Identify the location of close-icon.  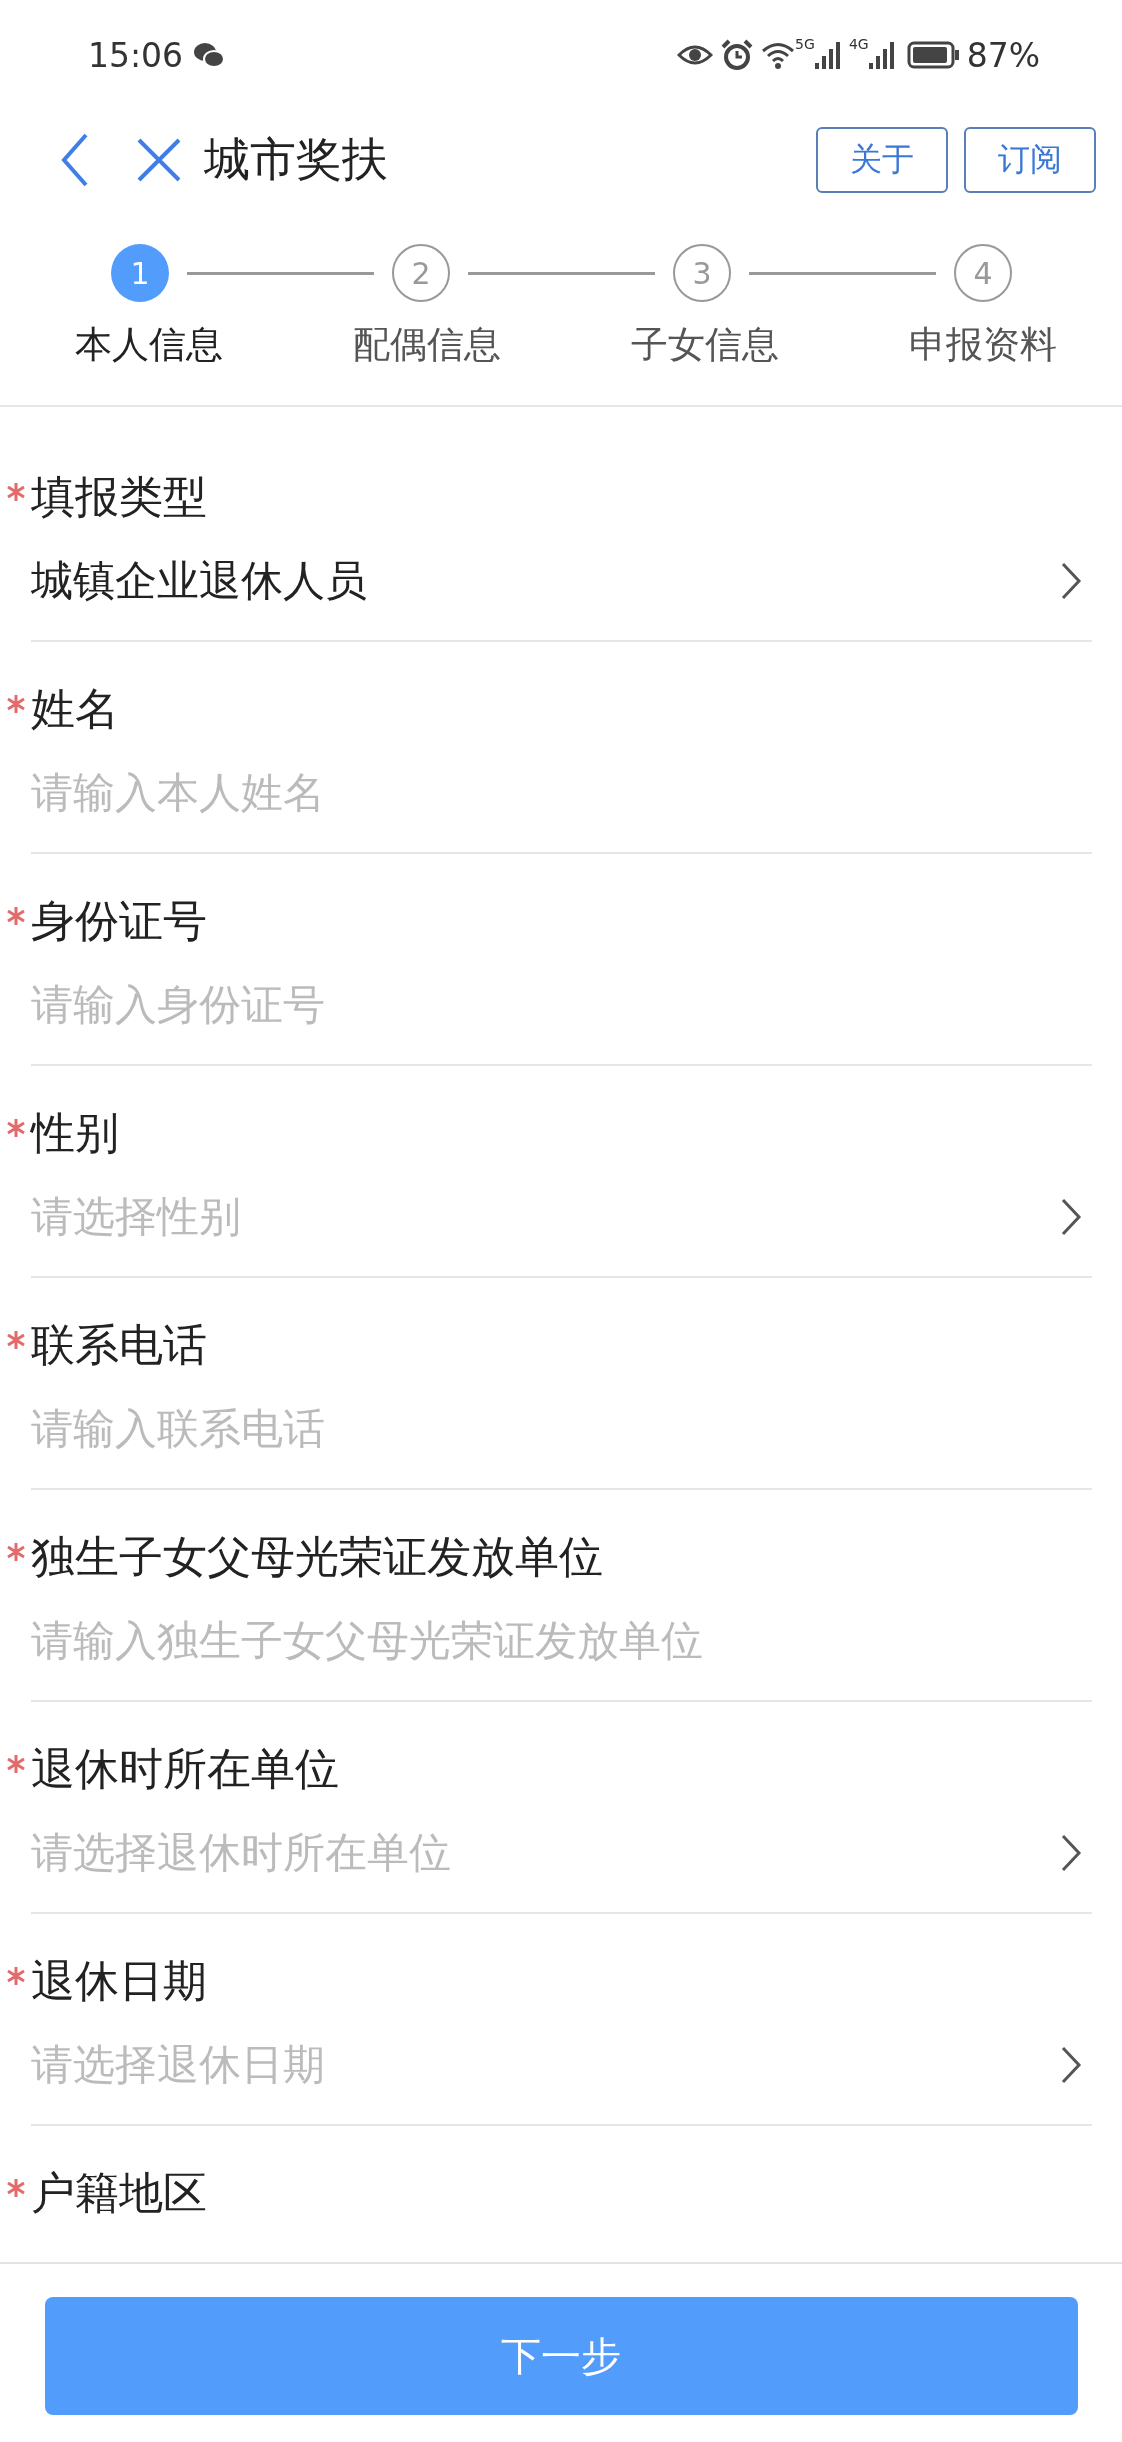
(159, 160).